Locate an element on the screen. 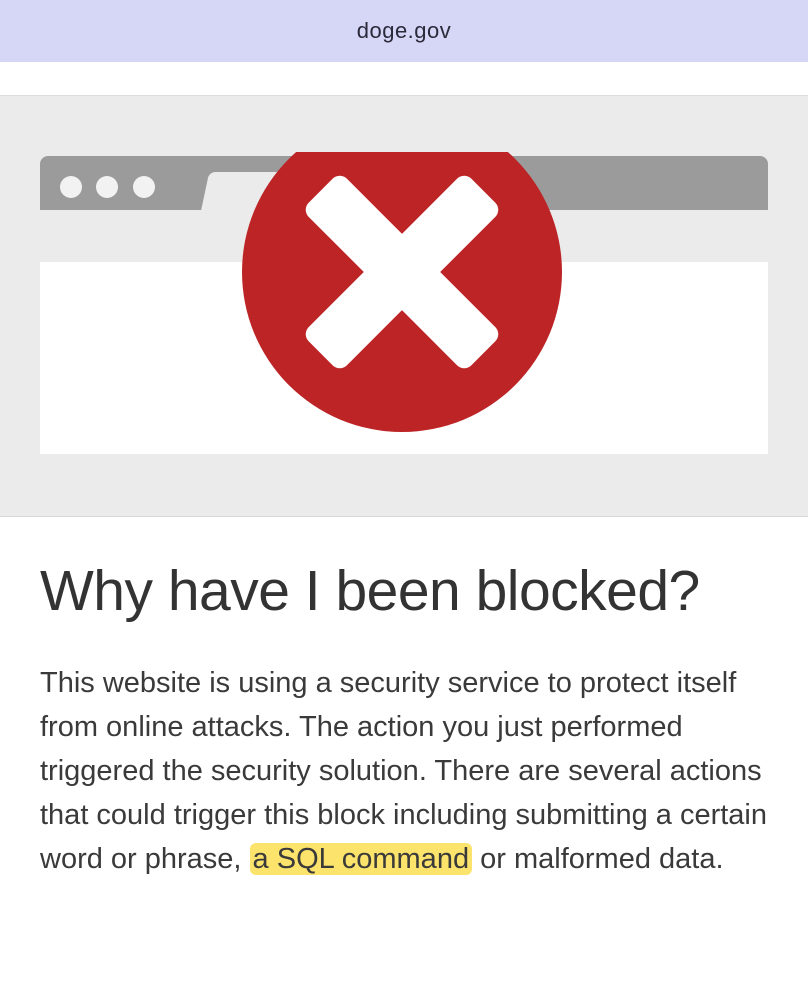  highlighted-text: a SQL command is located at coordinates (361, 858).